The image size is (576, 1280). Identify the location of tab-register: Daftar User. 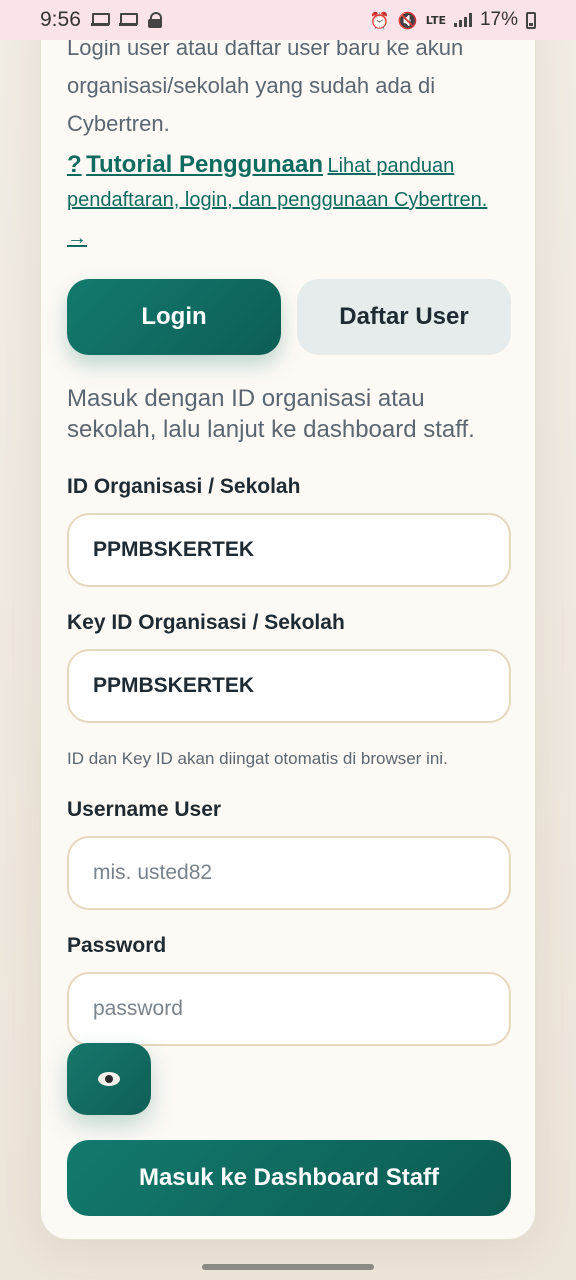
(404, 317).